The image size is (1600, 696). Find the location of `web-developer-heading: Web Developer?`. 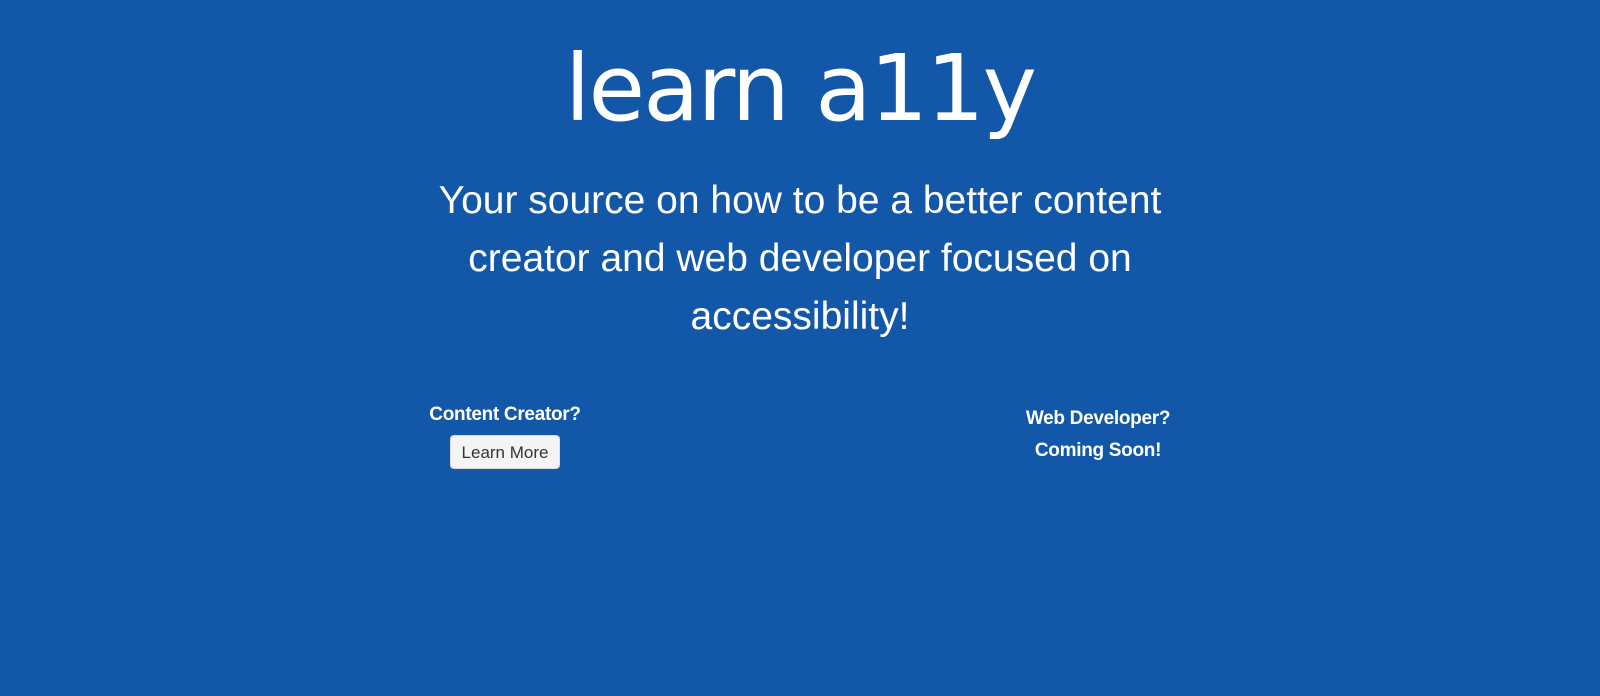

web-developer-heading: Web Developer? is located at coordinates (1098, 418).